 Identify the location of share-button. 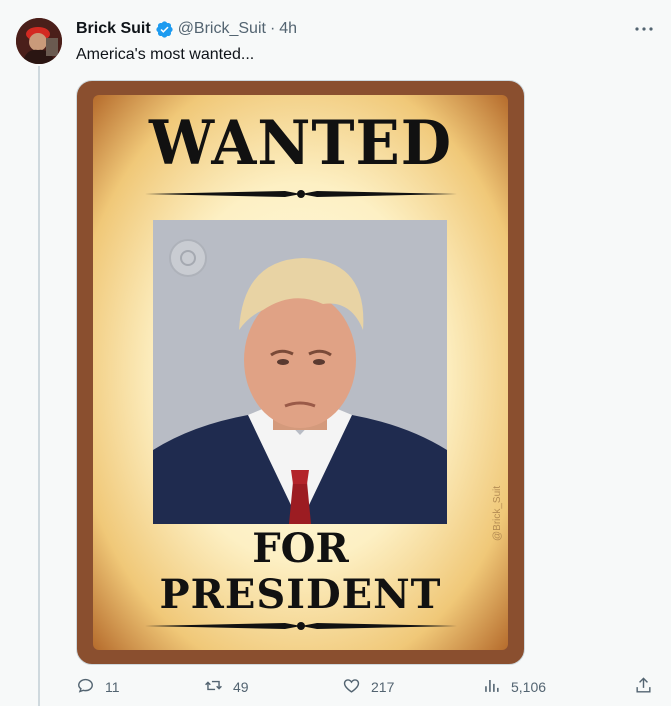
(643, 687).